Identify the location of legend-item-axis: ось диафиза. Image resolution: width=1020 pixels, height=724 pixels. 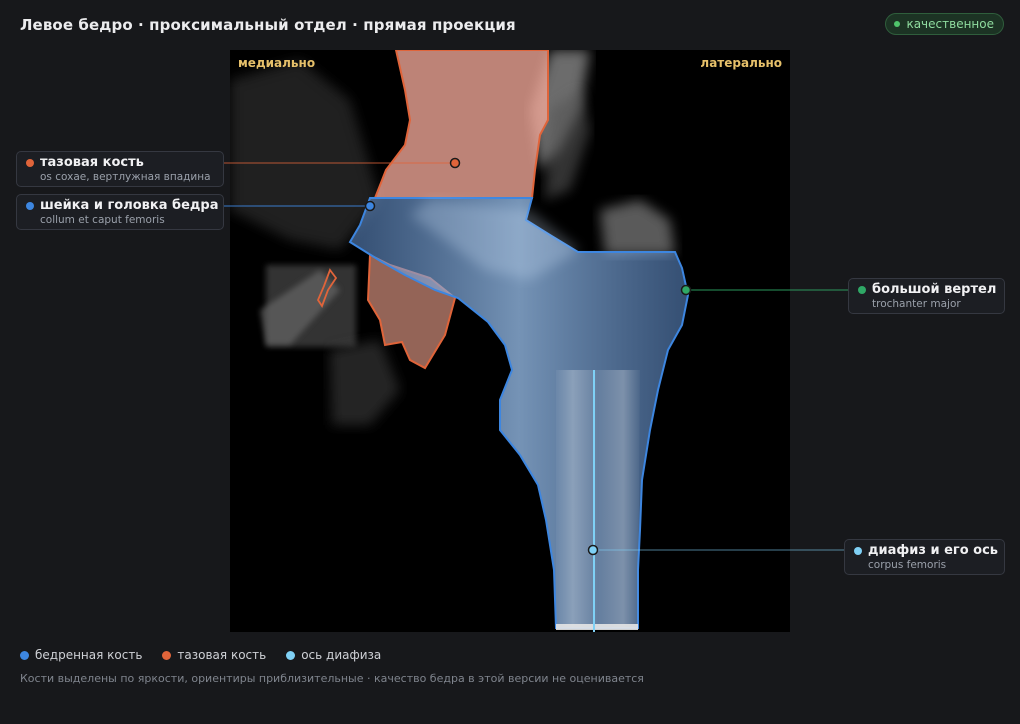
(333, 655).